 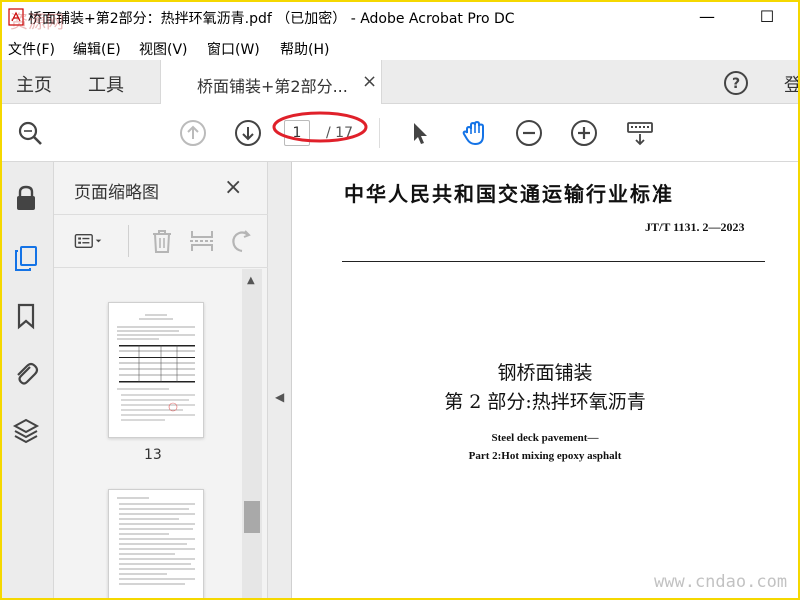 I want to click on menu-window: 窗口(W), so click(x=233, y=49).